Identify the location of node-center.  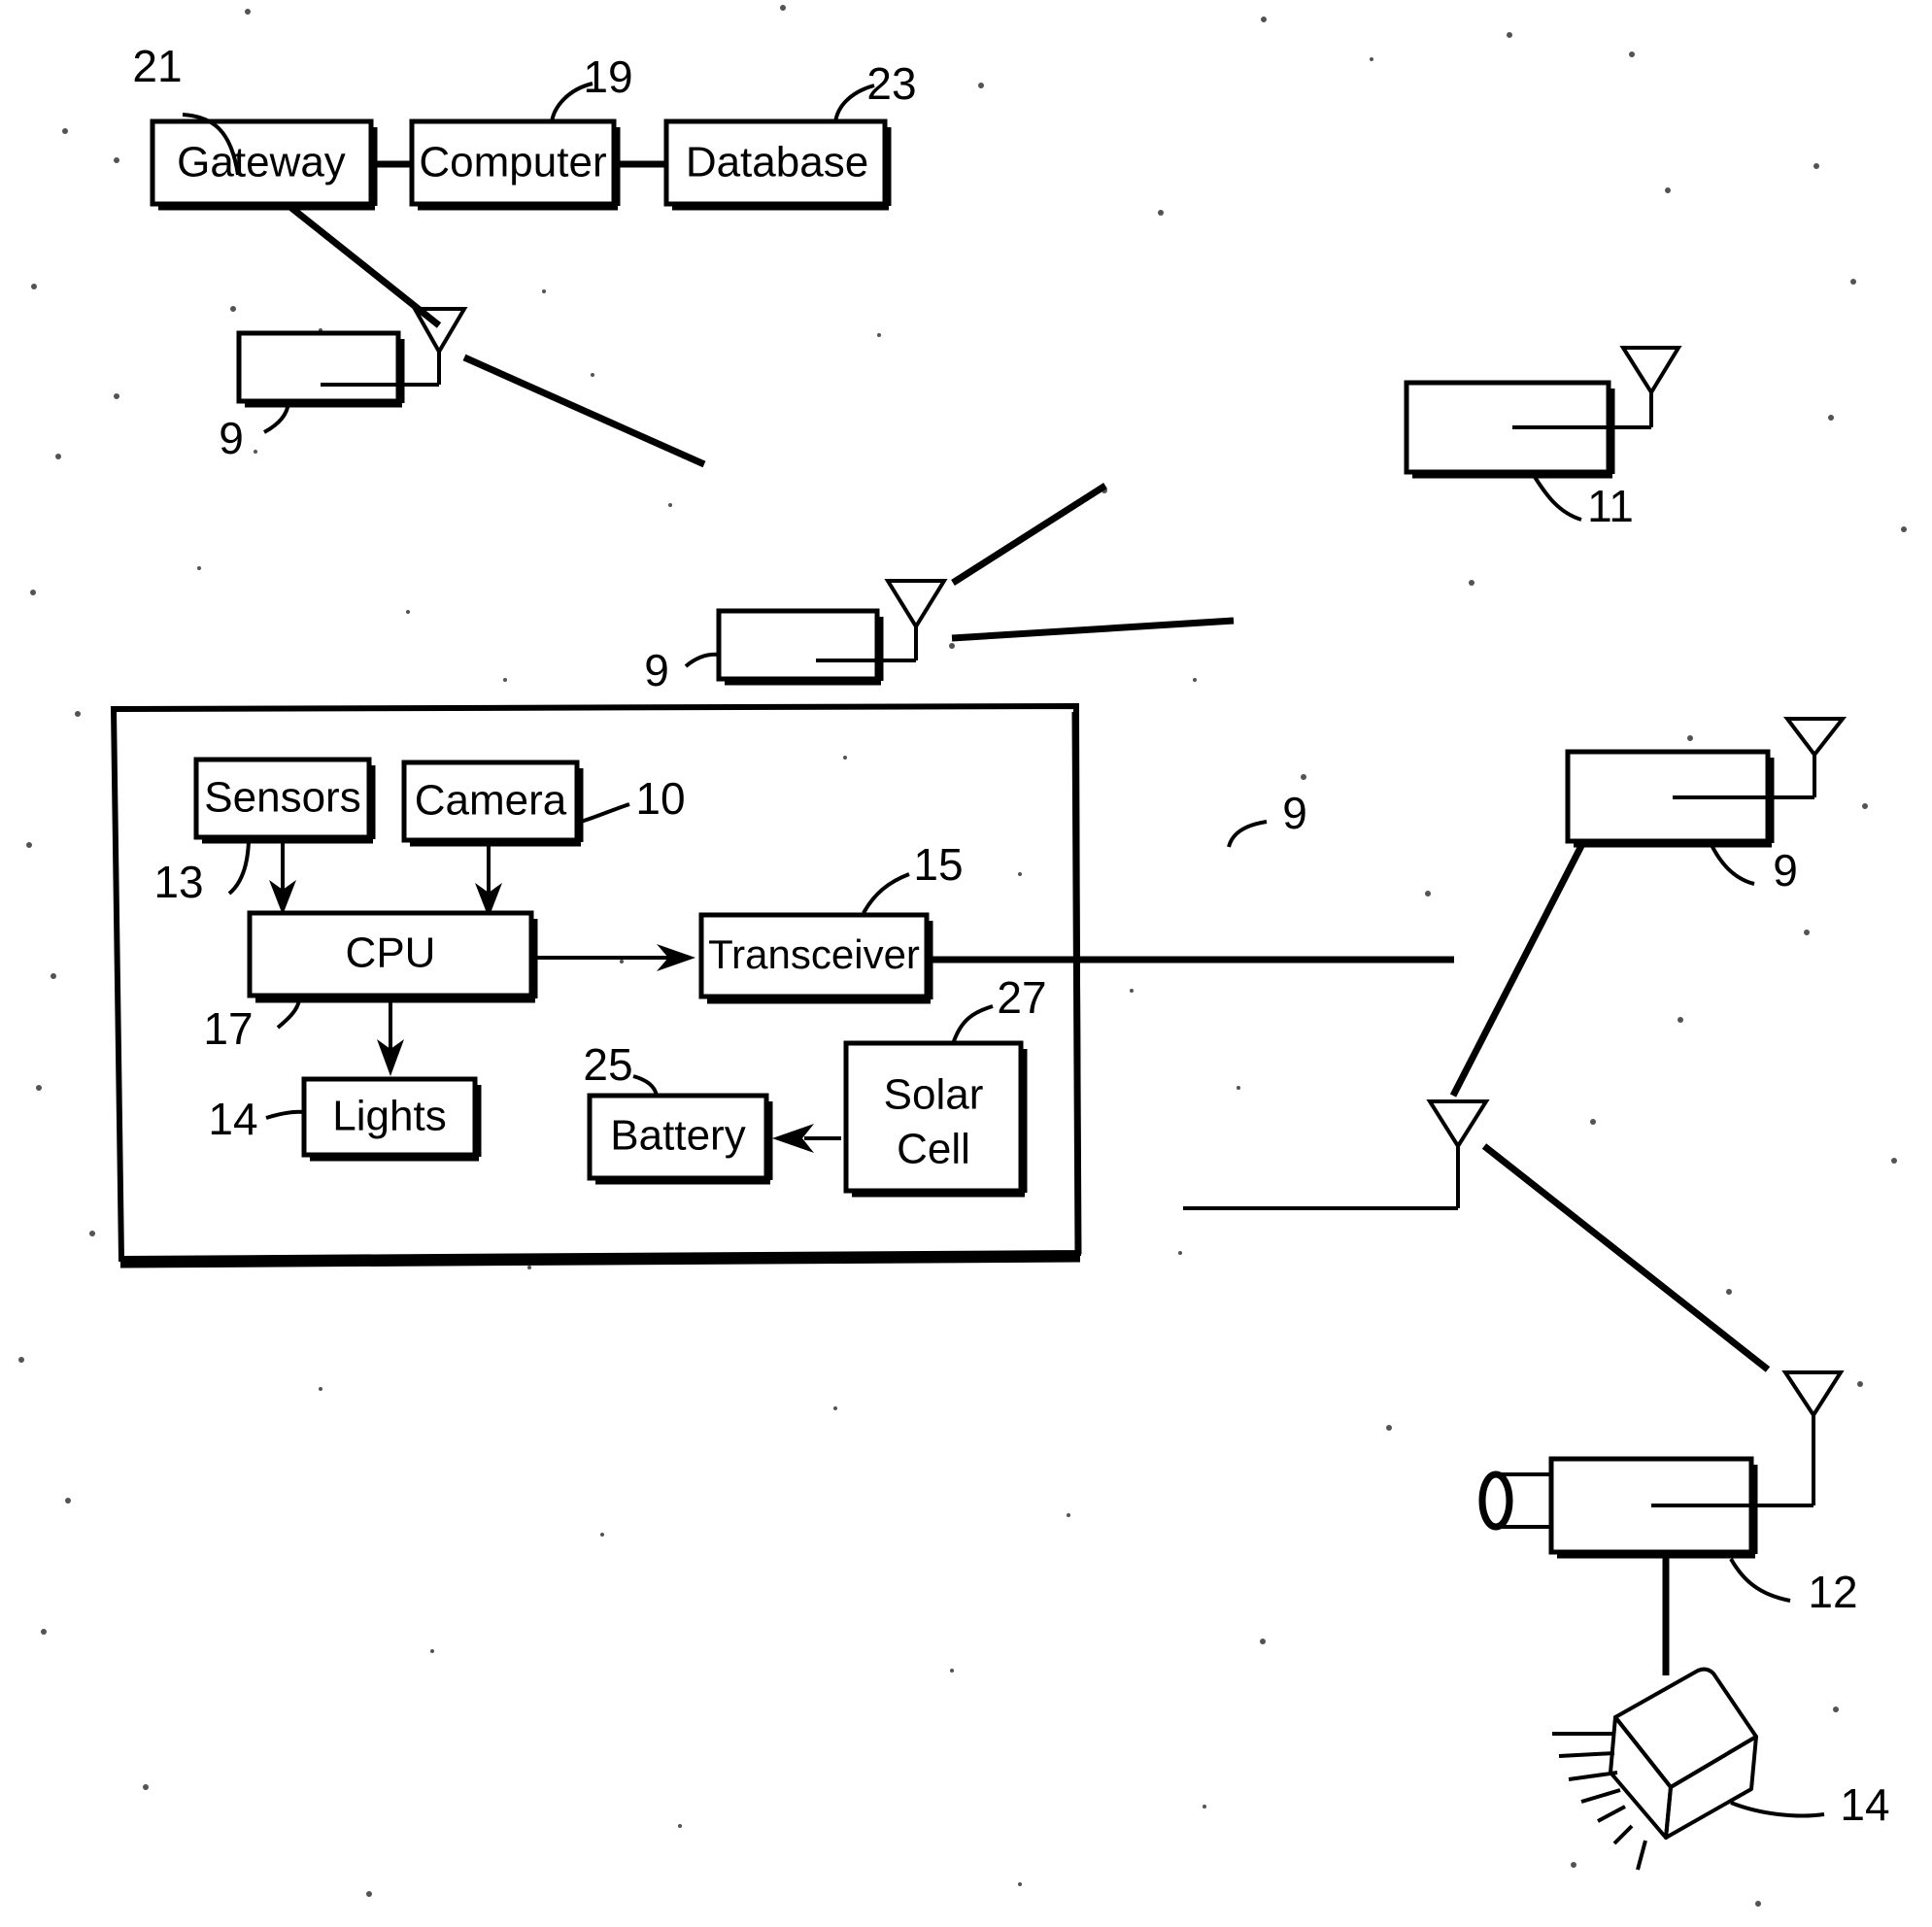
(832, 632).